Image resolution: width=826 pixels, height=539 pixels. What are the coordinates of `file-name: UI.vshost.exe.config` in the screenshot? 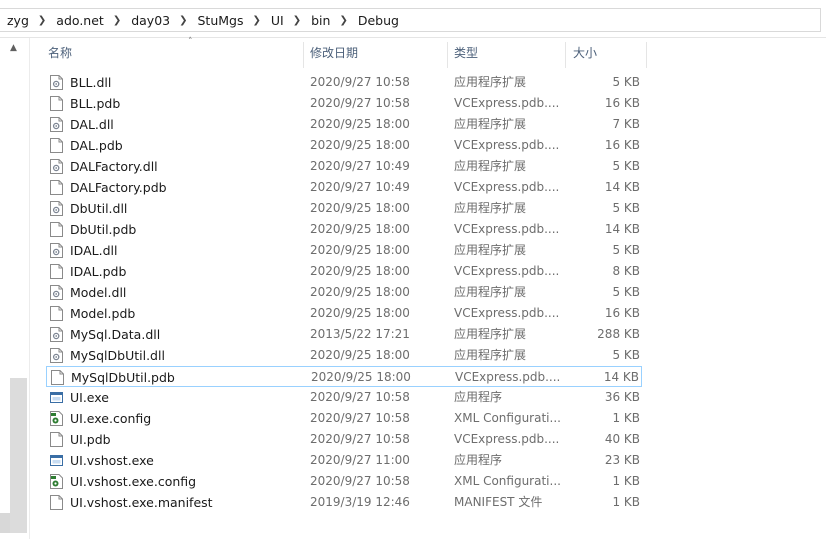 It's located at (133, 481).